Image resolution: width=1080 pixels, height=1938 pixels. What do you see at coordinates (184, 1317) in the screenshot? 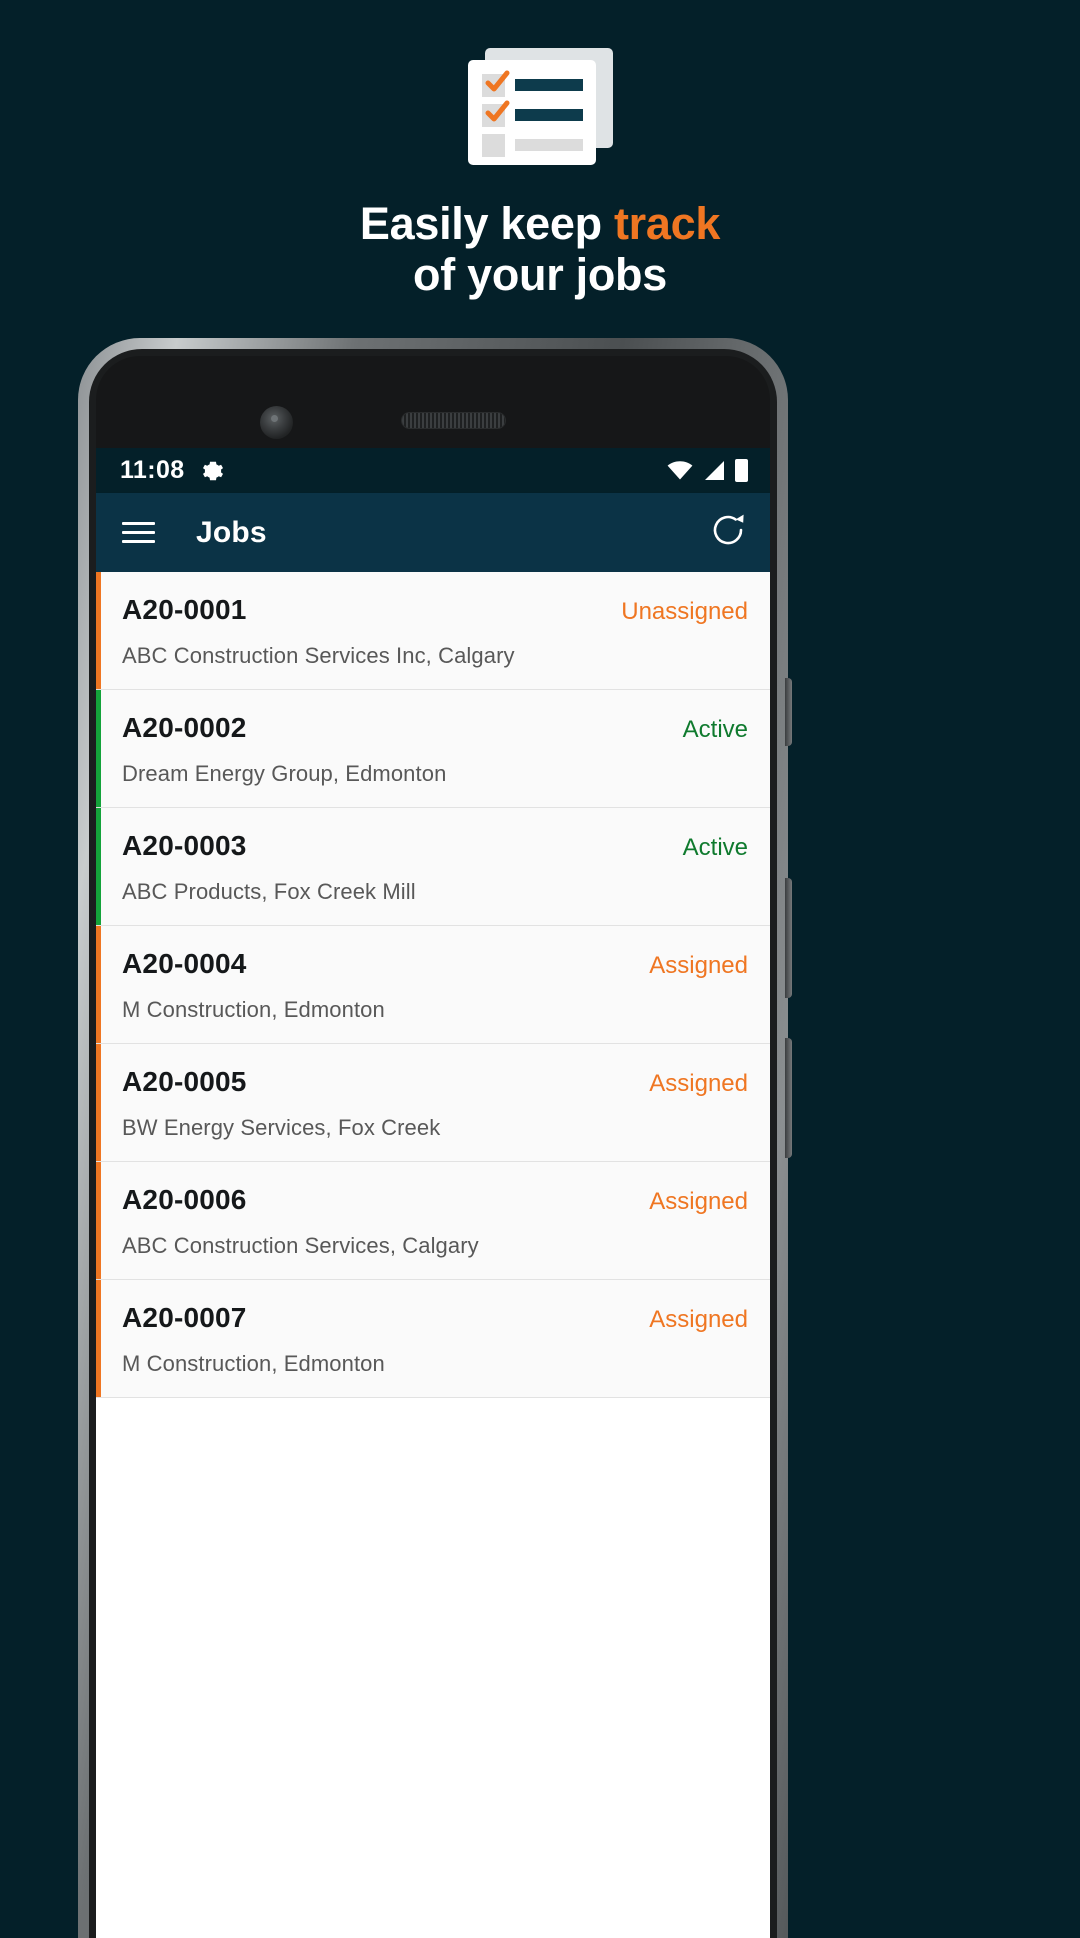
I see `job-number: A20-0007` at bounding box center [184, 1317].